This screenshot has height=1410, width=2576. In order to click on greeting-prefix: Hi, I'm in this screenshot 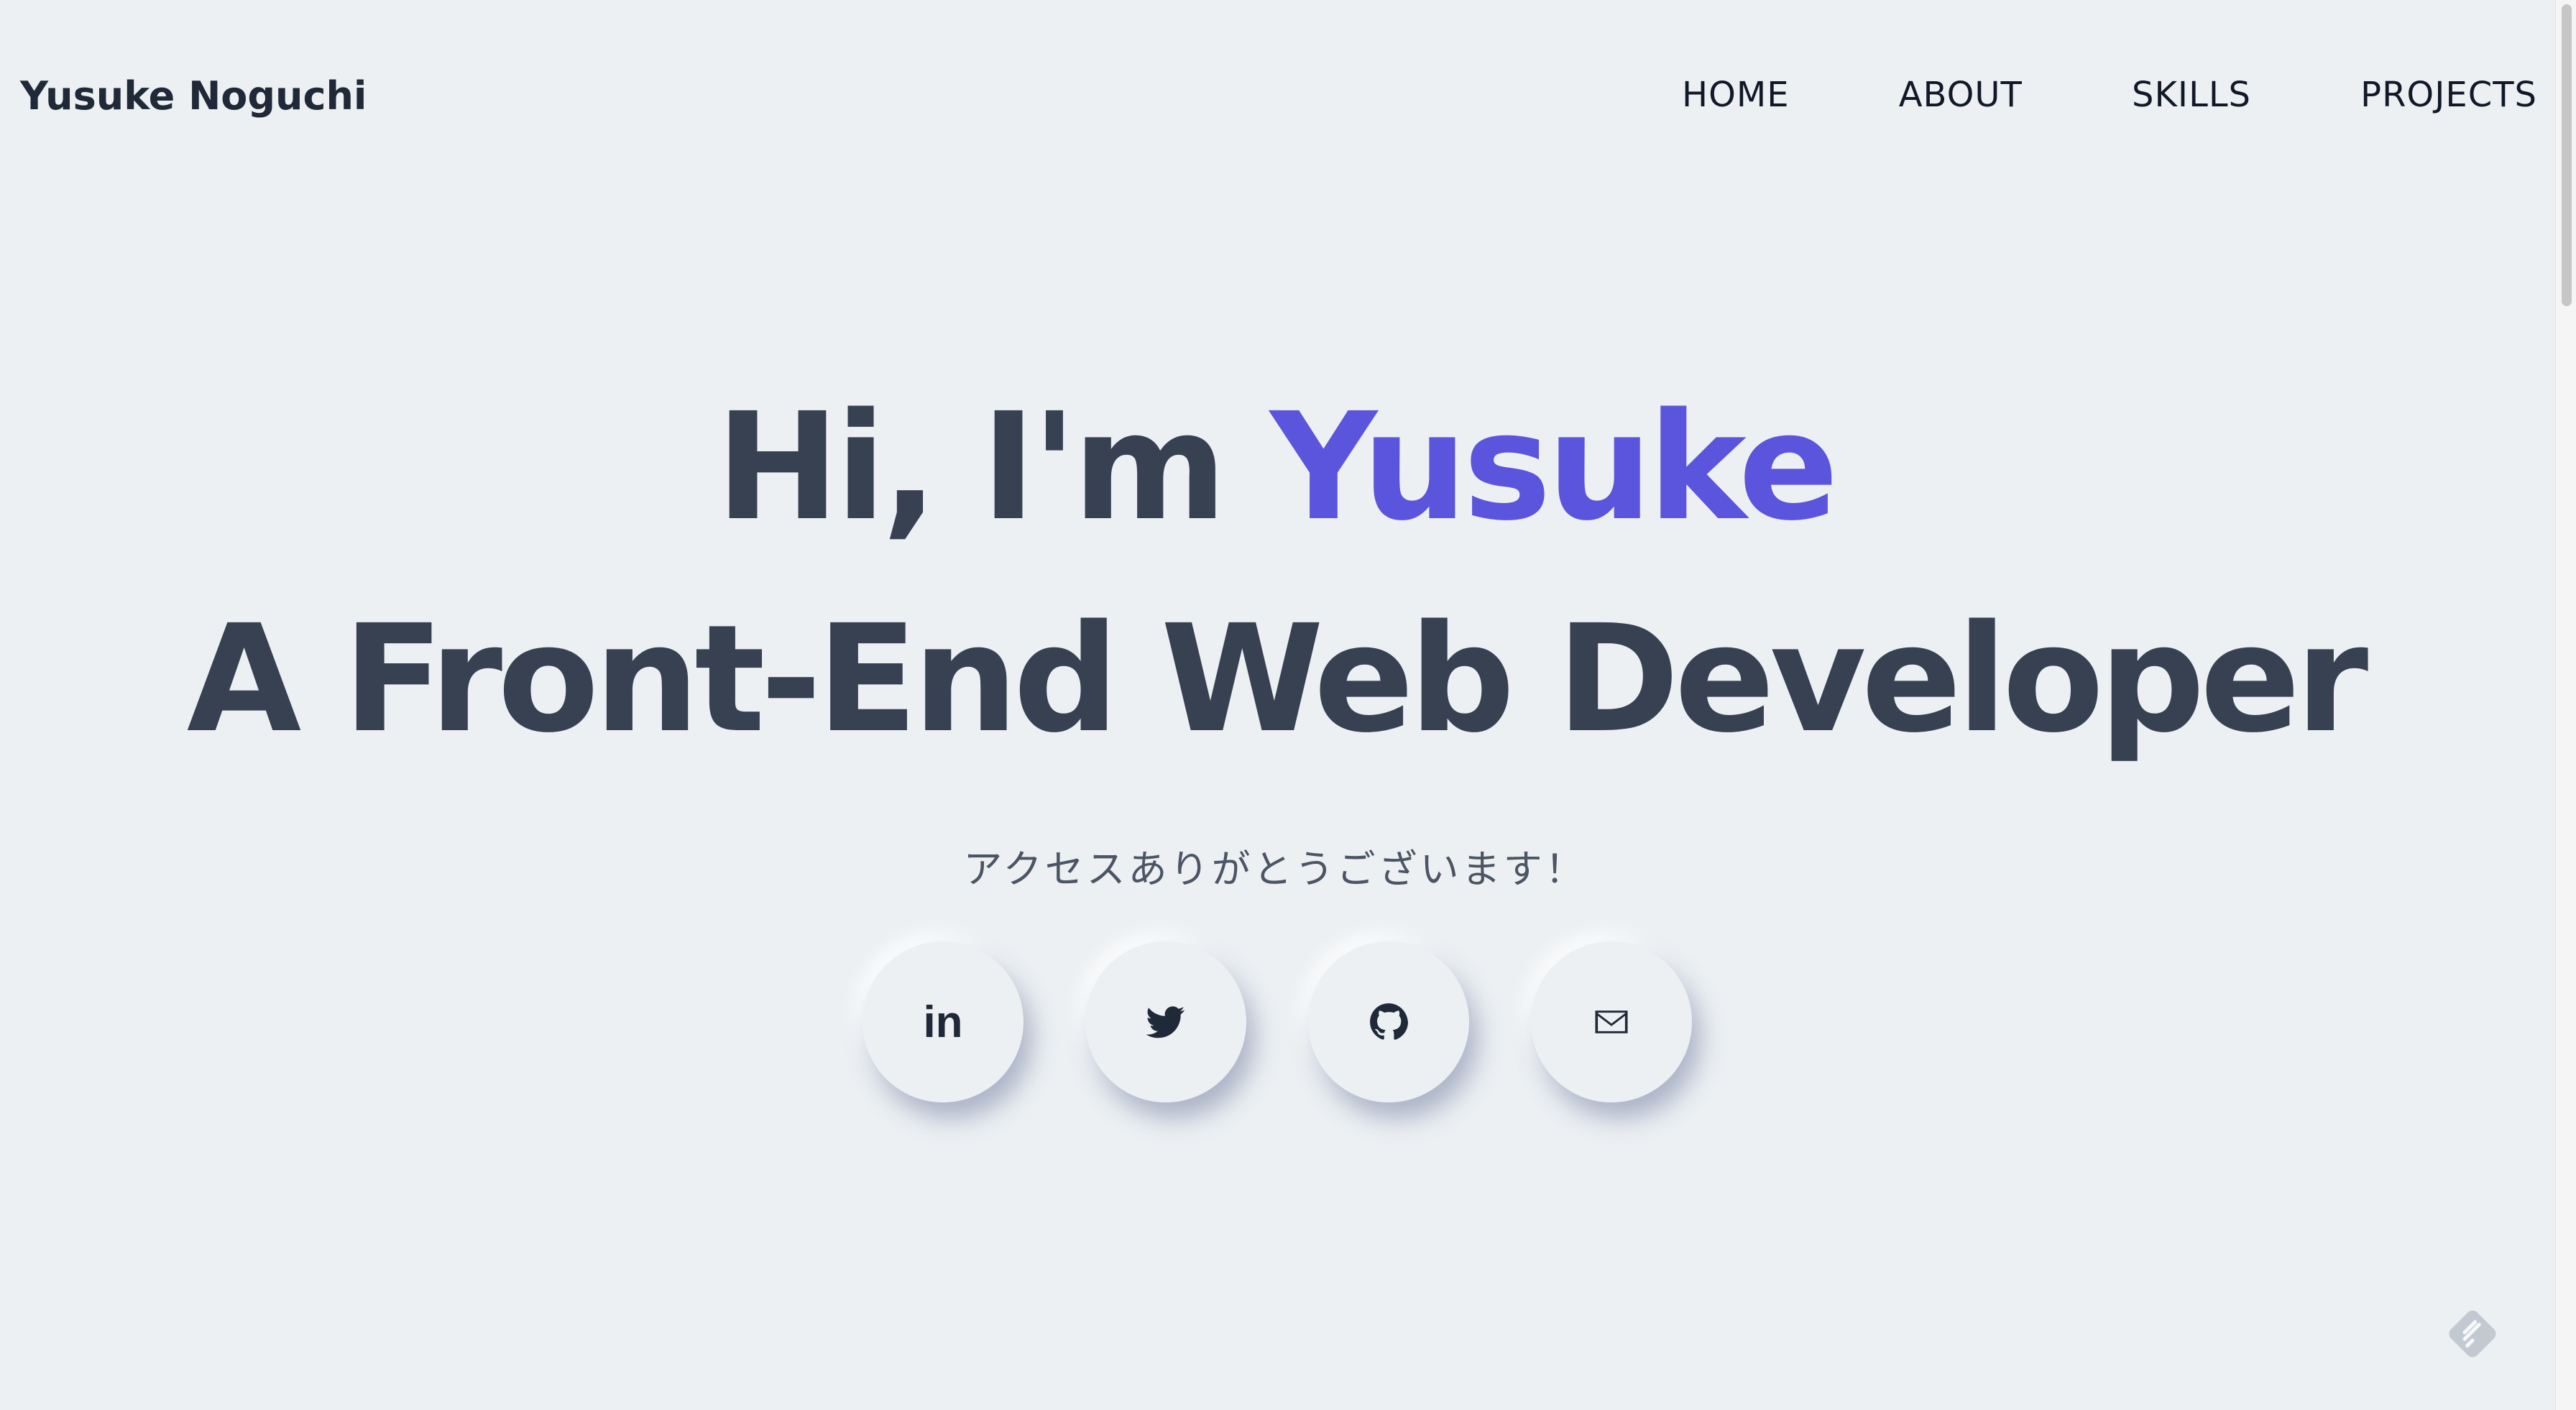, I will do `click(992, 467)`.